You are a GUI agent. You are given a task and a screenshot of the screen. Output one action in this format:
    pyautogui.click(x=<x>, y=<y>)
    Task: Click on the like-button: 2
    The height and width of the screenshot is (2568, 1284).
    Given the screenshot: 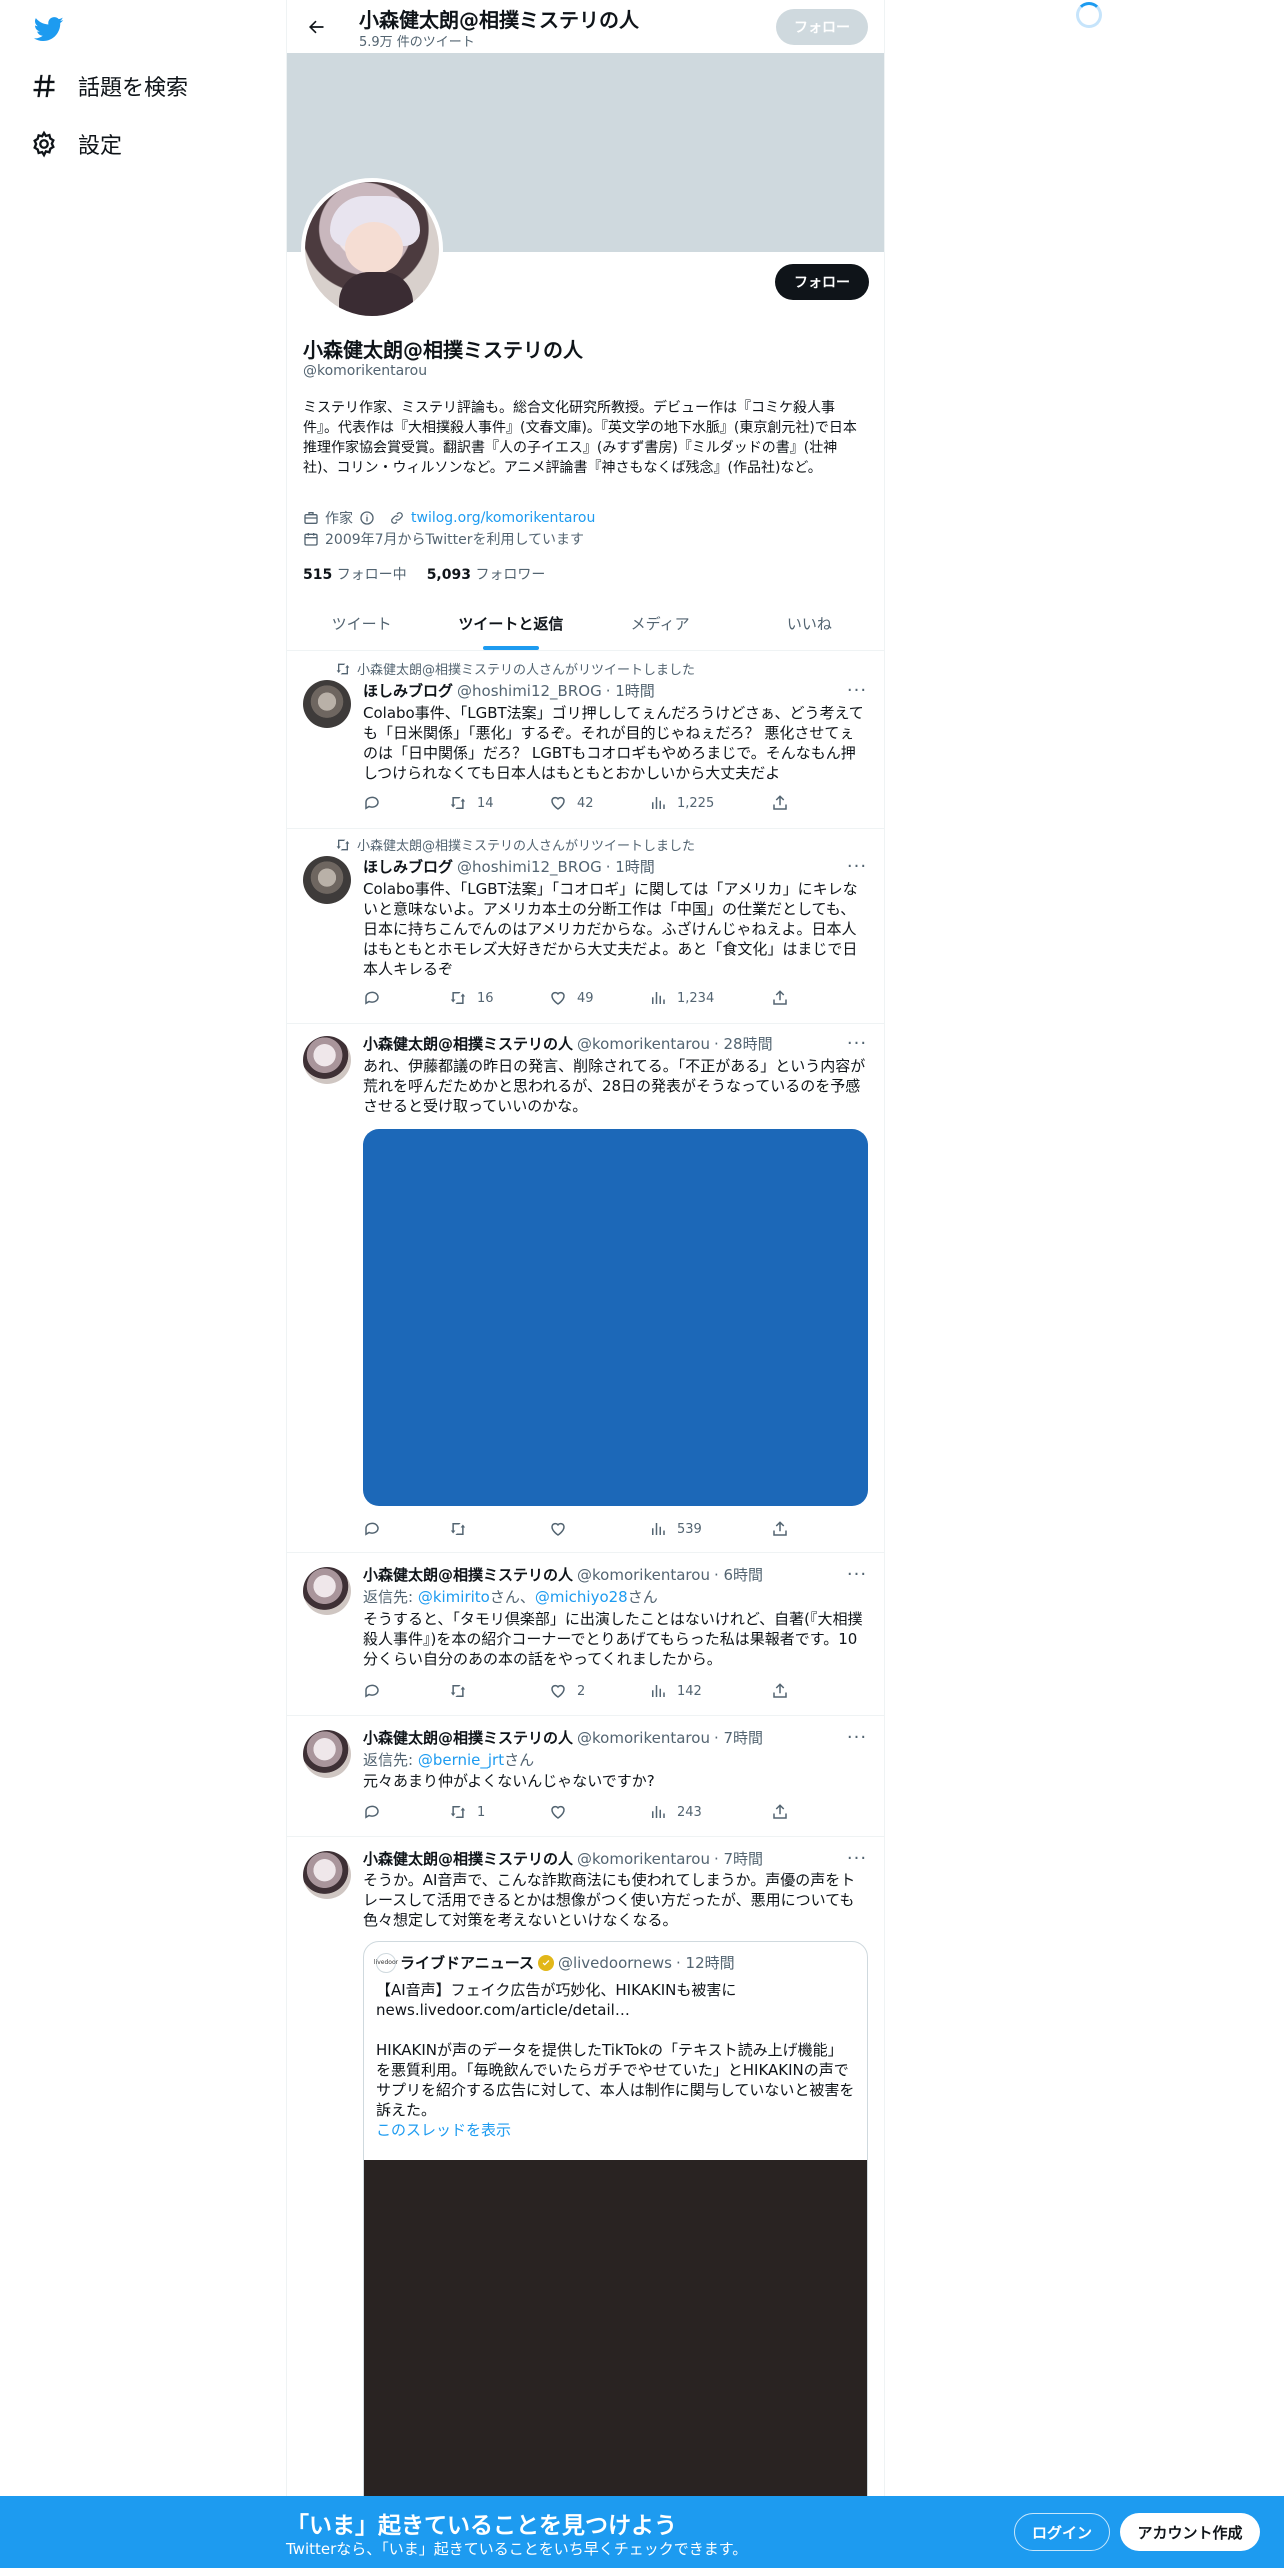 What is the action you would take?
    pyautogui.click(x=567, y=1691)
    